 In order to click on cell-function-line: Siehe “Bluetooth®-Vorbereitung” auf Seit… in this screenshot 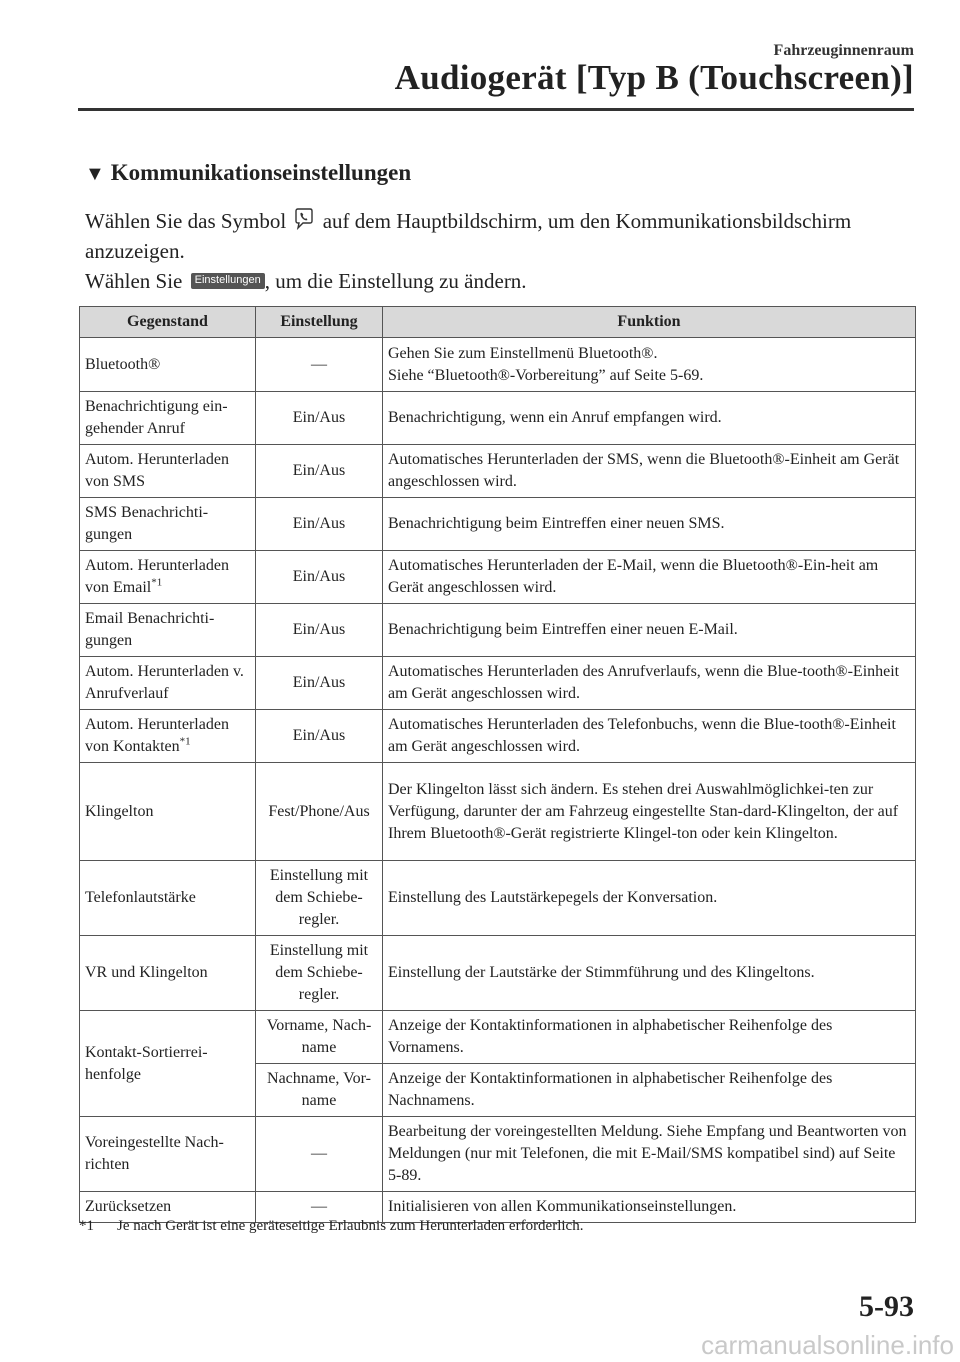, I will do `click(546, 375)`.